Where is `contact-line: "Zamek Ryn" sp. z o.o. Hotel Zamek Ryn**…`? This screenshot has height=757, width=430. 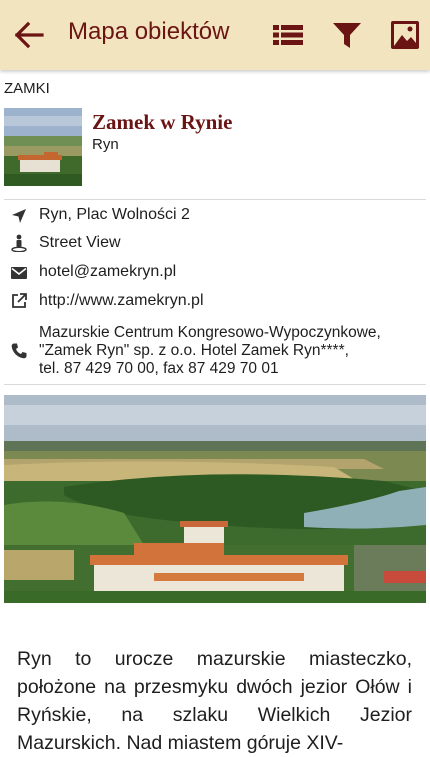
contact-line: "Zamek Ryn" sp. z o.o. Hotel Zamek Ryn**… is located at coordinates (194, 350).